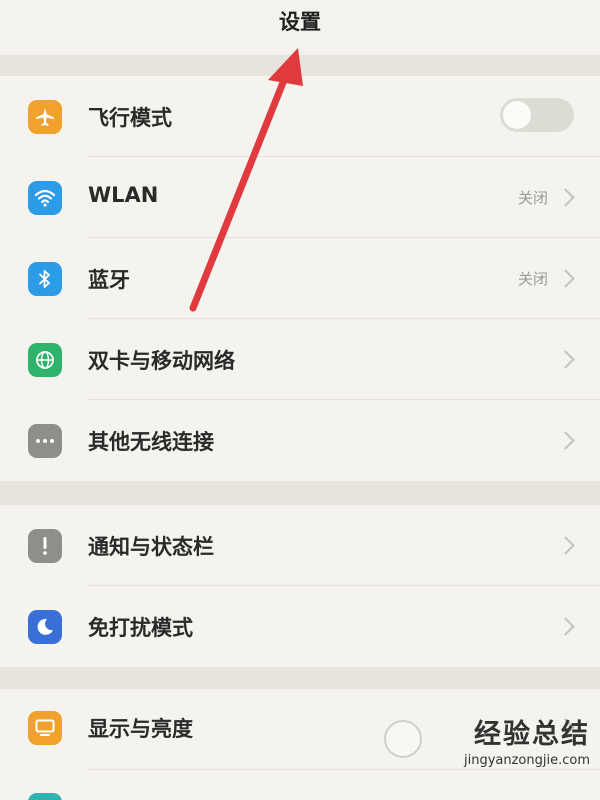 Image resolution: width=600 pixels, height=800 pixels. Describe the element at coordinates (403, 739) in the screenshot. I see `assistive-touch-button` at that location.